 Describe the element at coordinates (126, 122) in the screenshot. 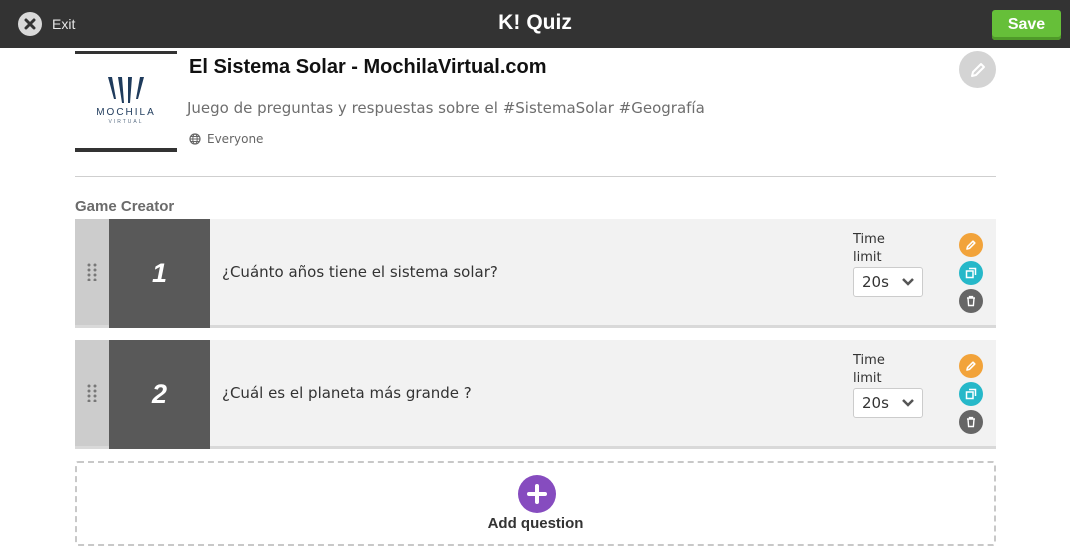

I see `cover-logo-subtext: VIRTUAL` at that location.